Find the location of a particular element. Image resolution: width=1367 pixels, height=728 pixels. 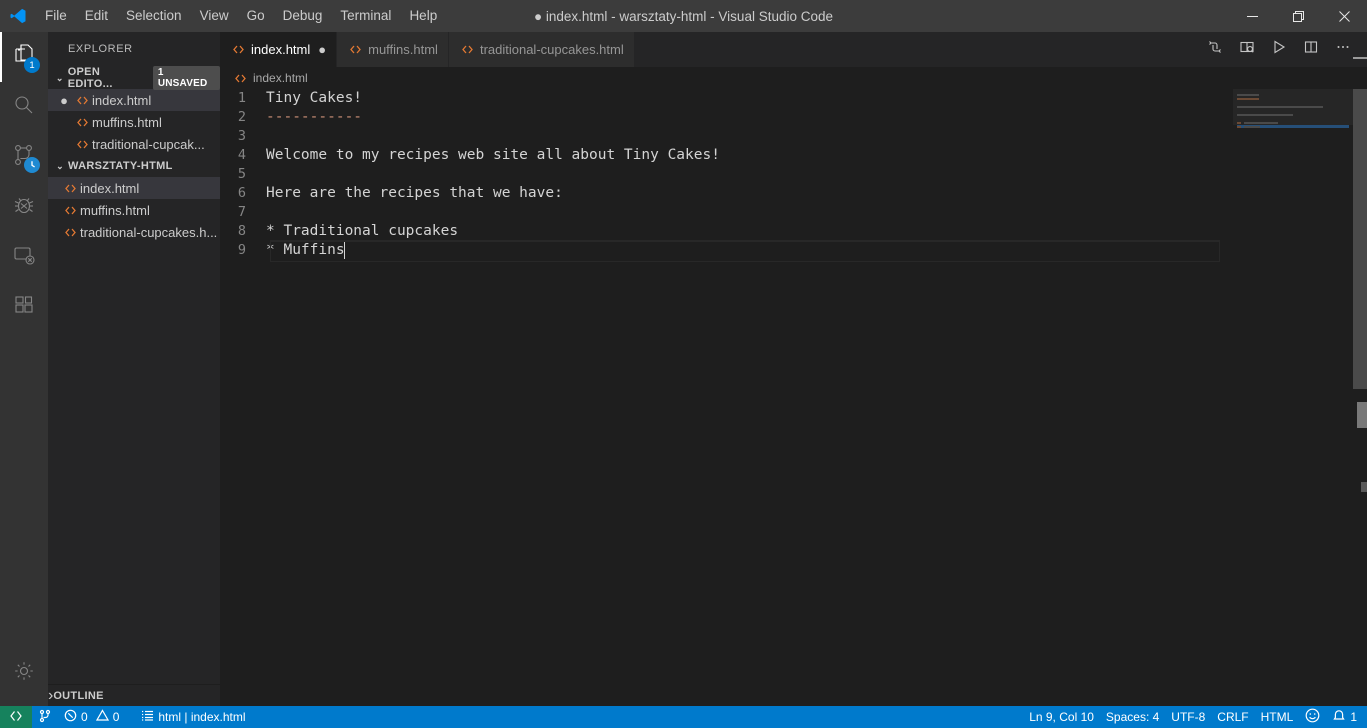

tab-muffins-html: muffins.html is located at coordinates (393, 49).